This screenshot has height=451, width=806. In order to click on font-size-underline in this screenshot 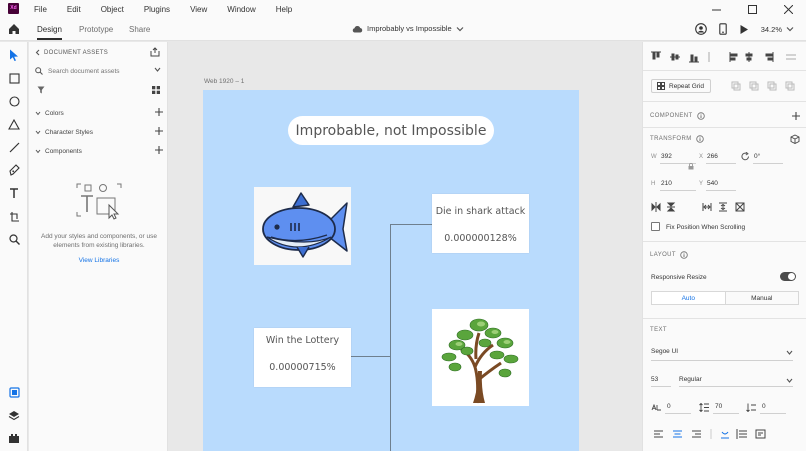, I will do `click(661, 386)`.